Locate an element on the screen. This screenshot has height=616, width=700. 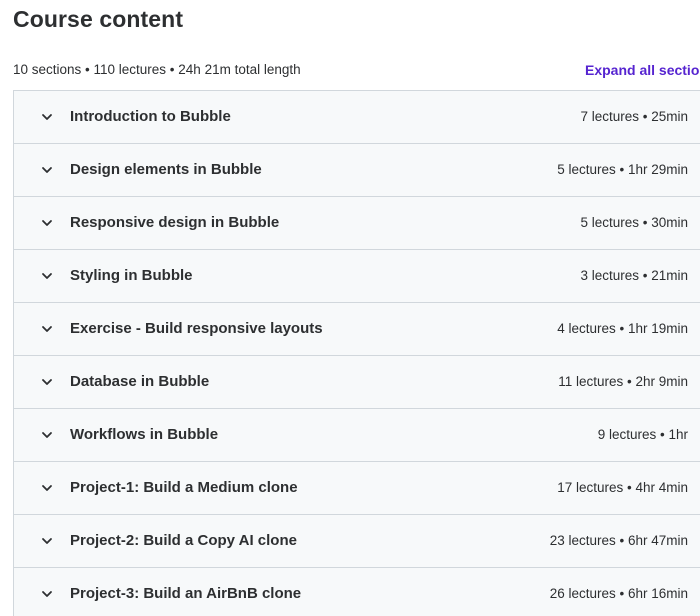
section-meta: 9 lectures • 1hr is located at coordinates (642, 434).